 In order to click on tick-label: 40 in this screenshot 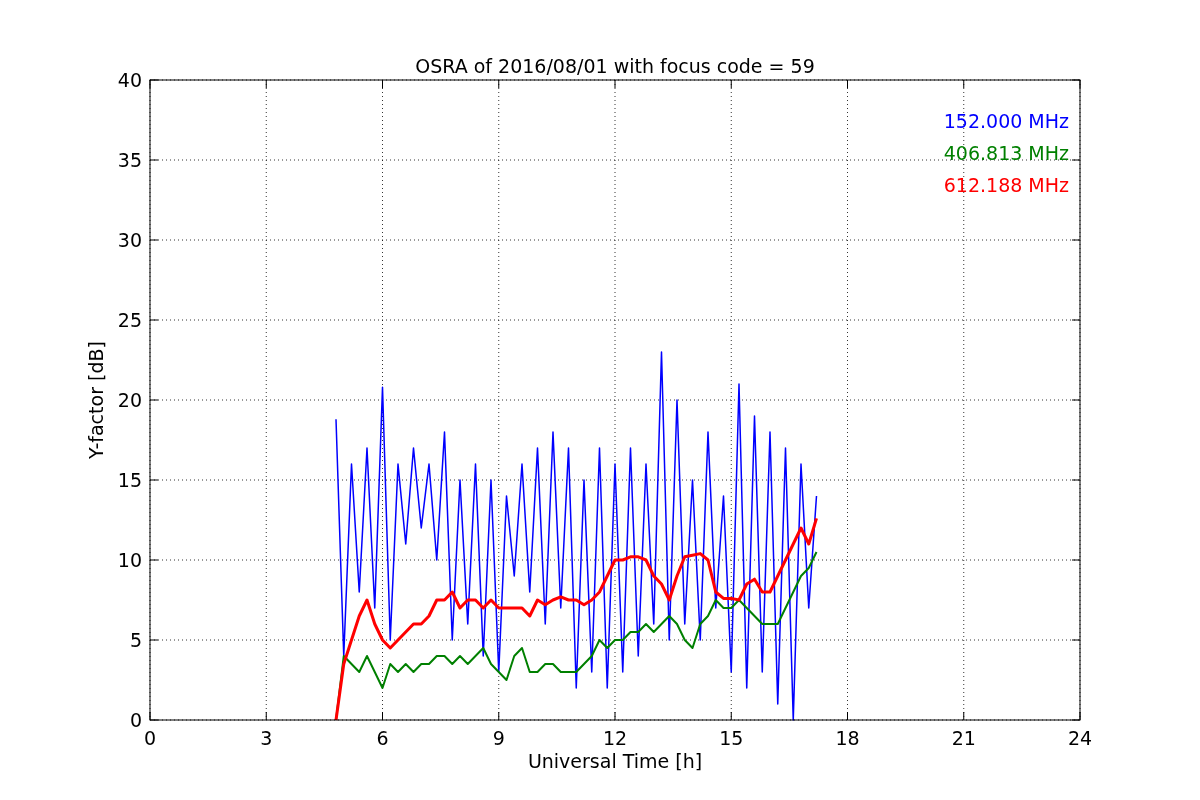, I will do `click(129, 80)`.